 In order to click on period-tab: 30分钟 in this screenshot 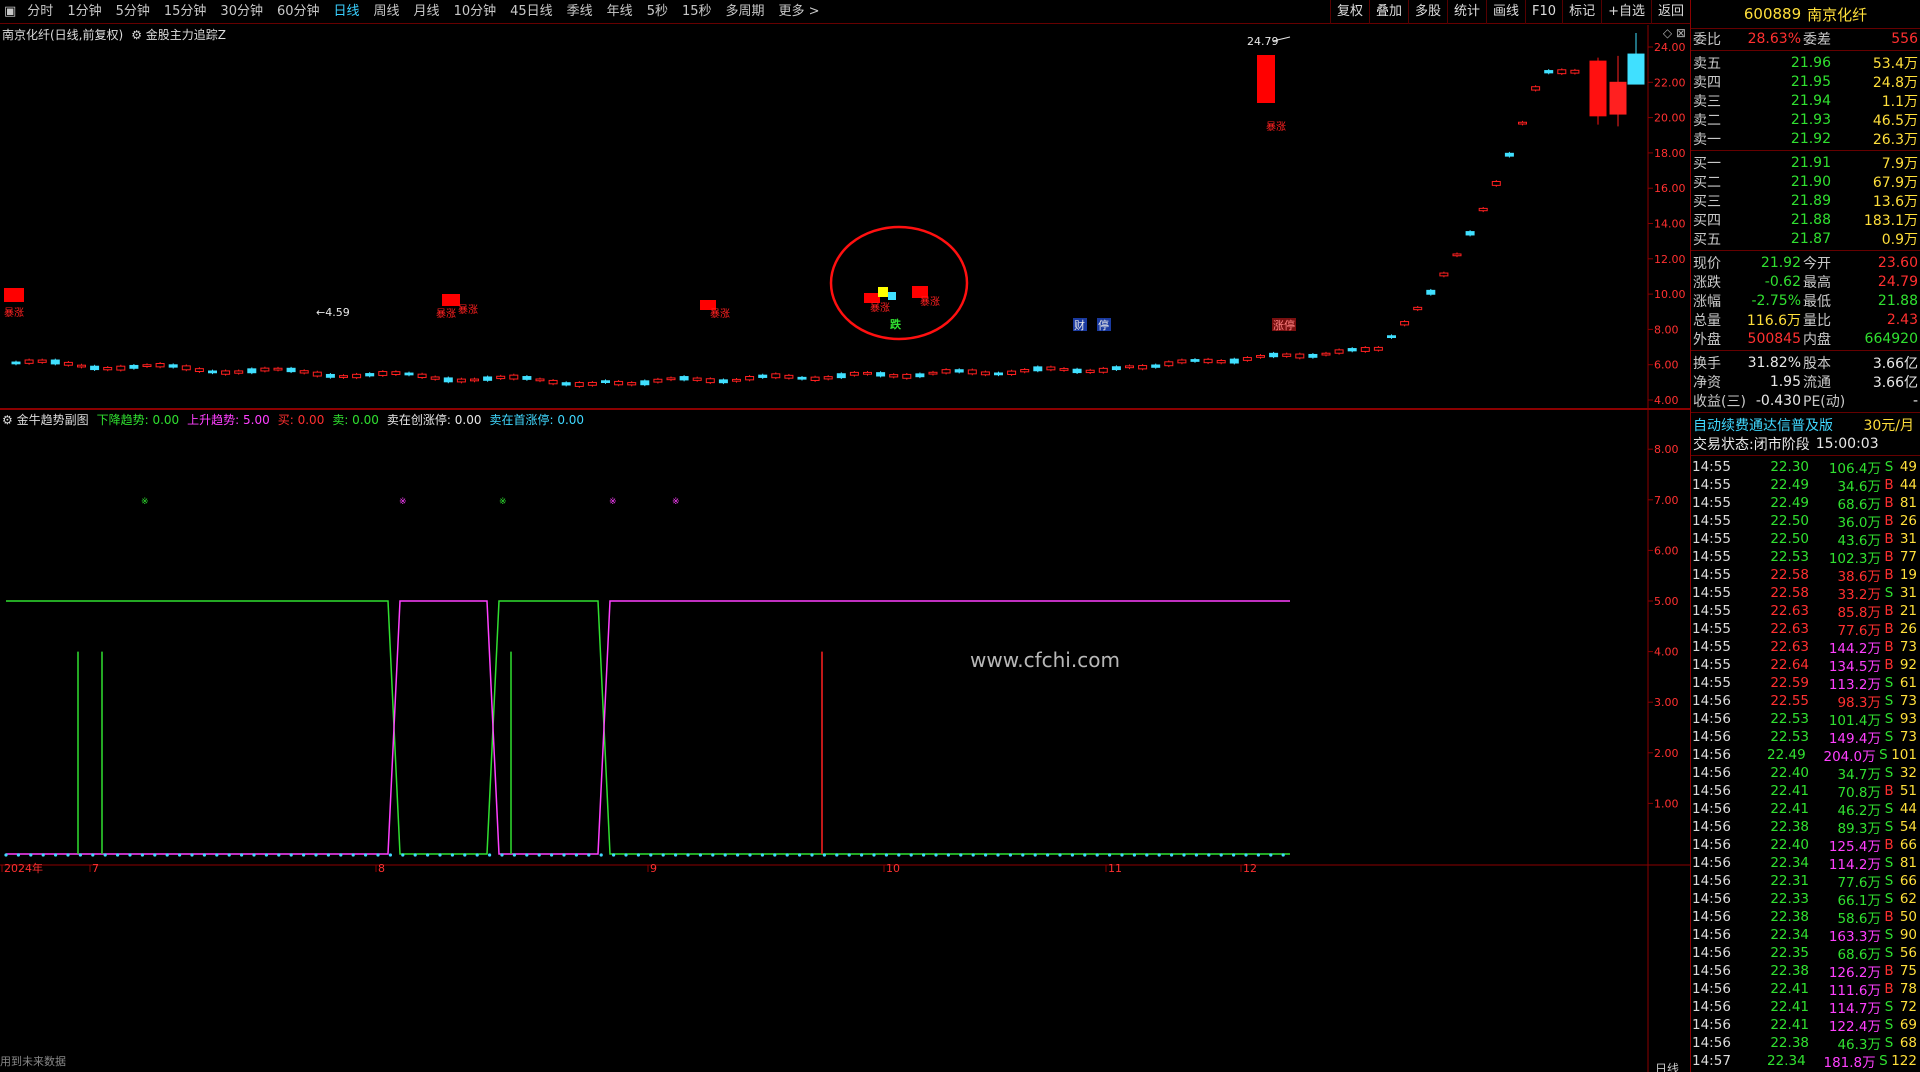, I will do `click(241, 12)`.